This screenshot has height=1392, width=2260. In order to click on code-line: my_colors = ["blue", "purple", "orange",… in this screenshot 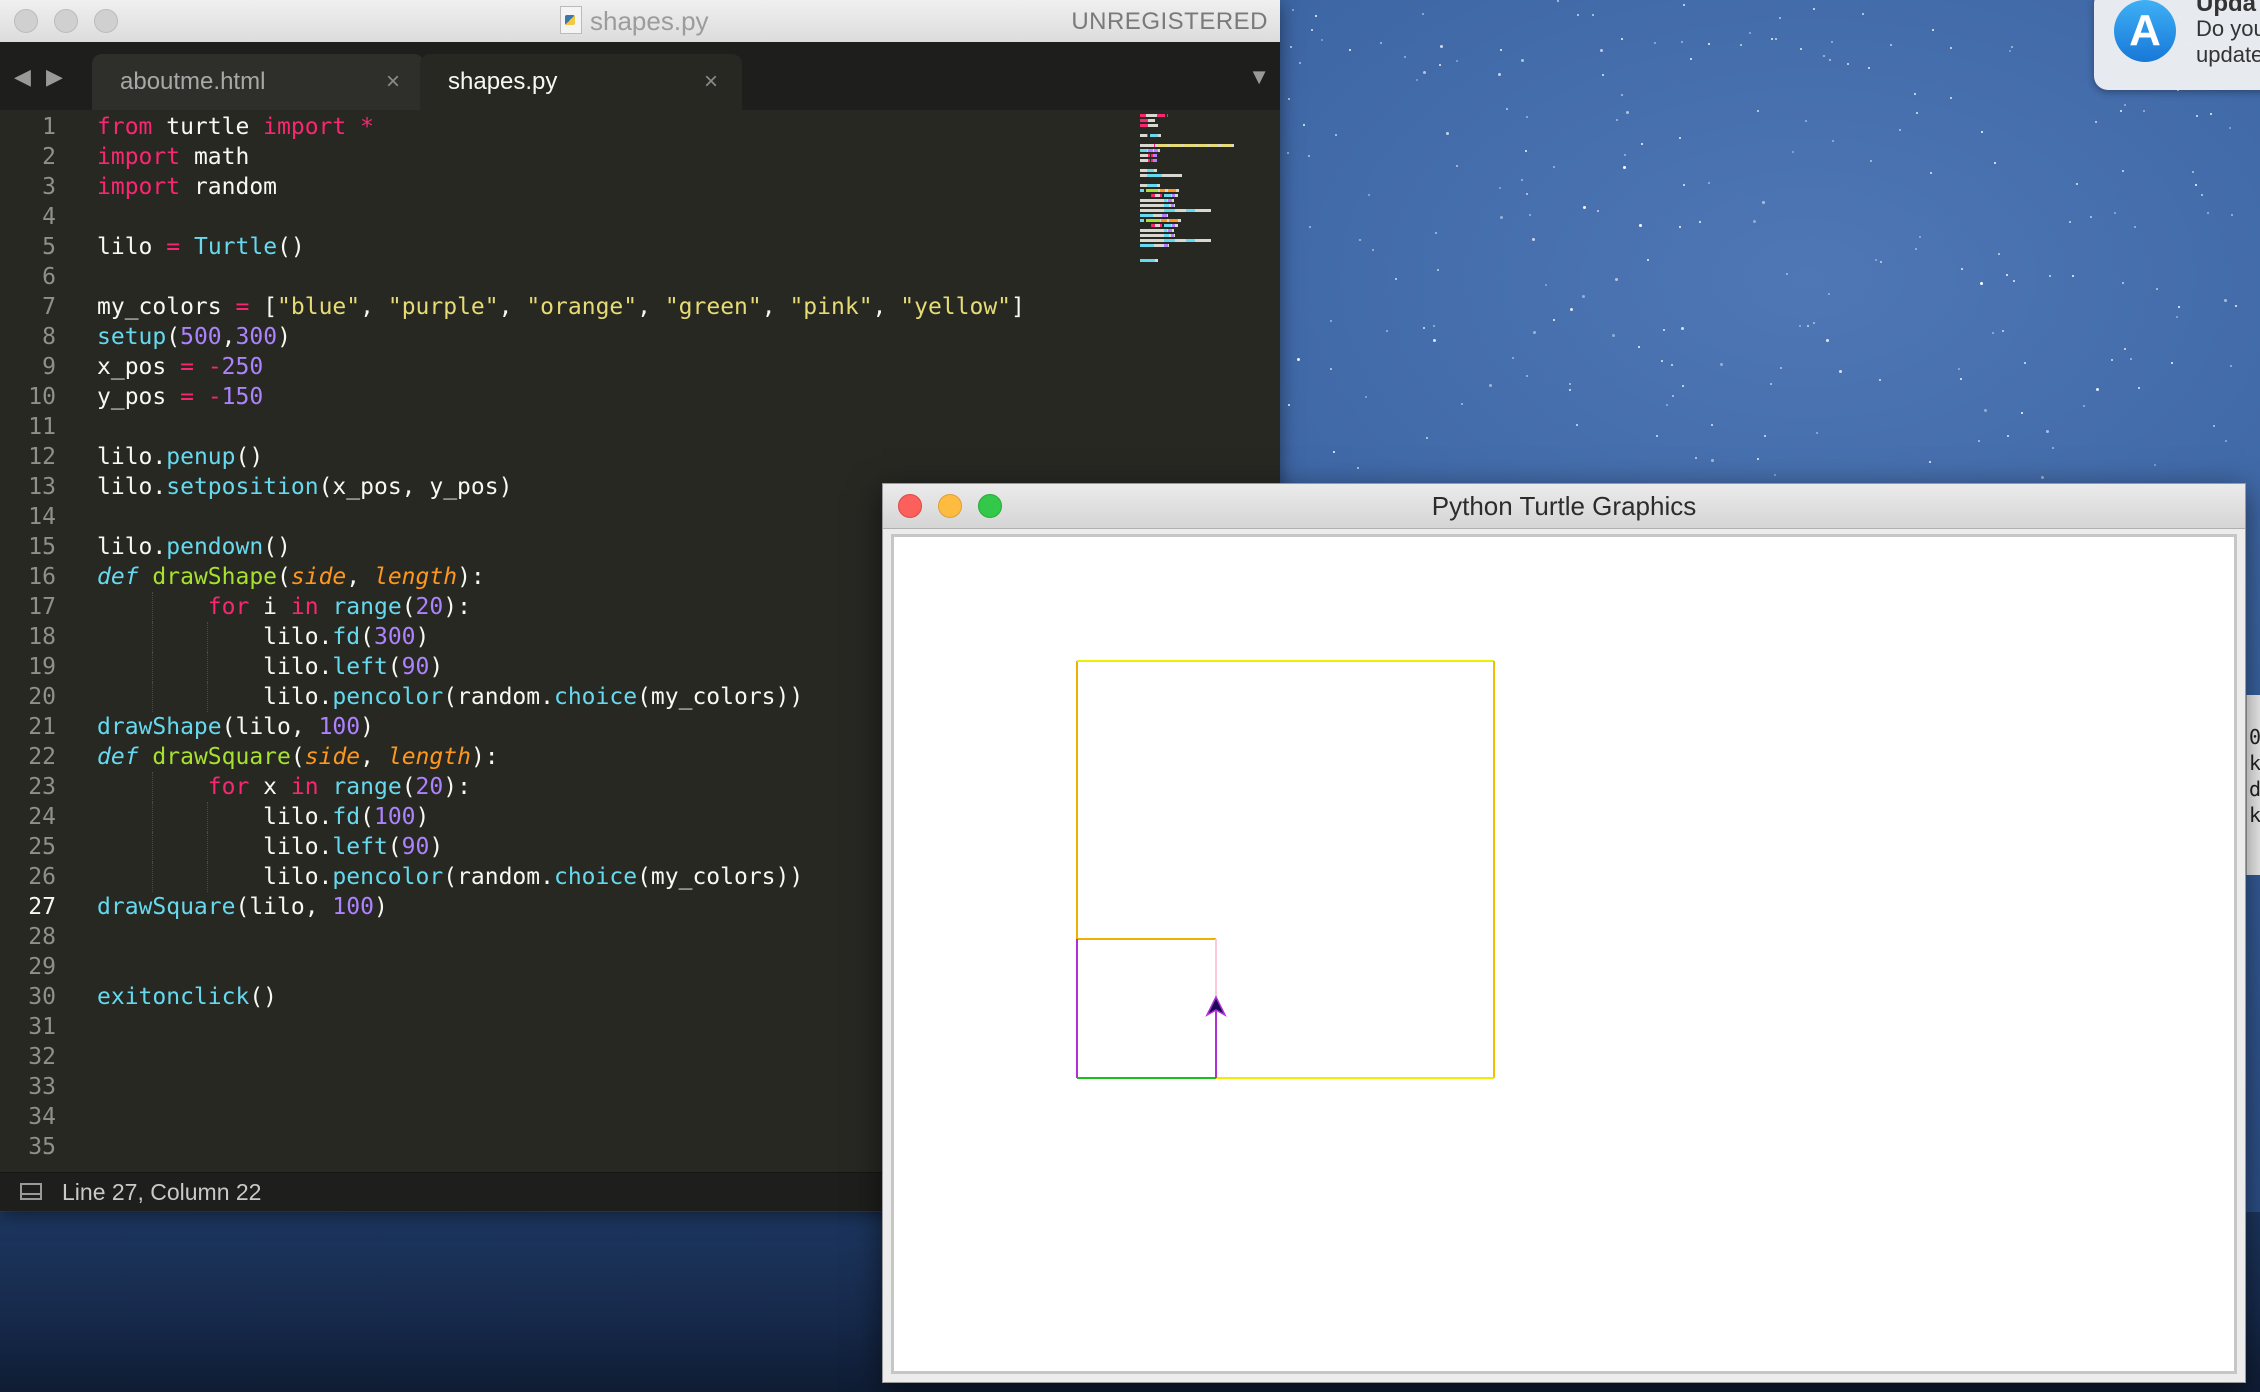, I will do `click(561, 307)`.